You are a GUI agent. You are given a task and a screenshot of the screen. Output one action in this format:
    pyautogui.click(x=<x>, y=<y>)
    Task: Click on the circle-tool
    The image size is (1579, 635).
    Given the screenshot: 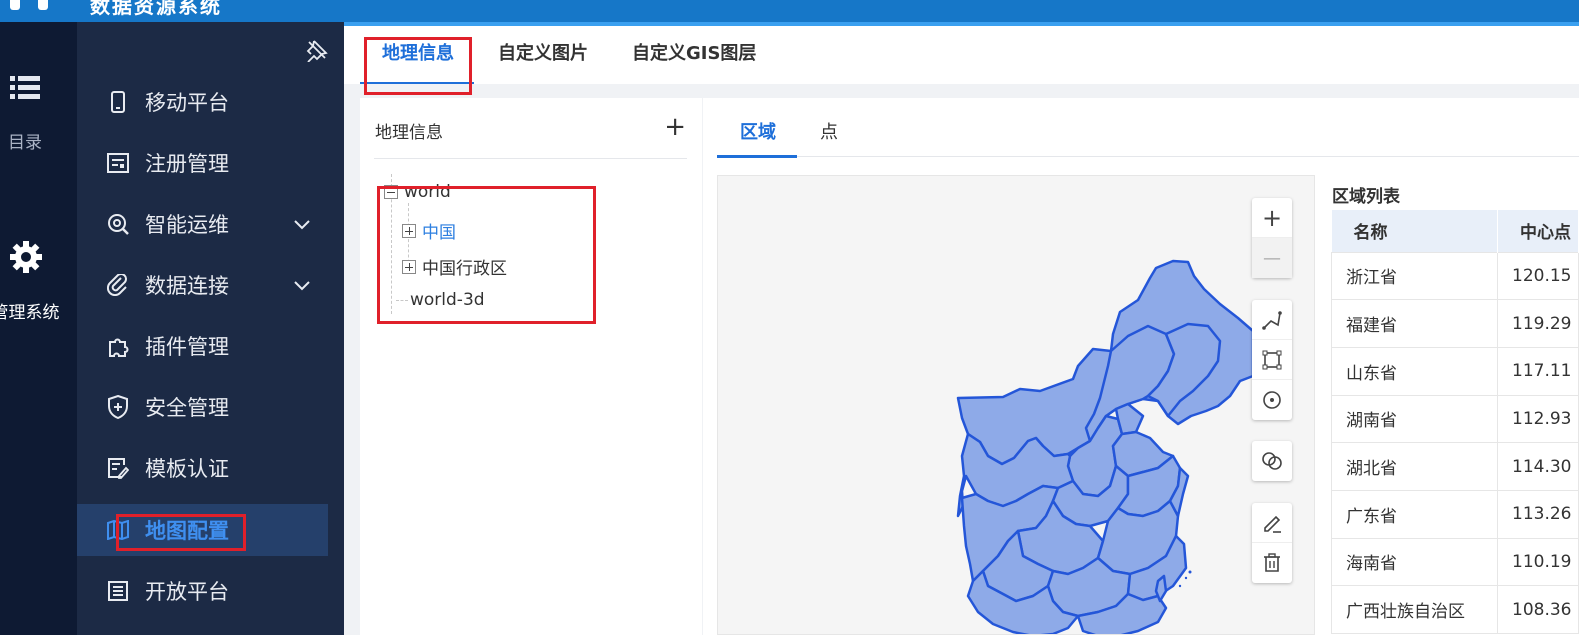 What is the action you would take?
    pyautogui.click(x=1272, y=400)
    